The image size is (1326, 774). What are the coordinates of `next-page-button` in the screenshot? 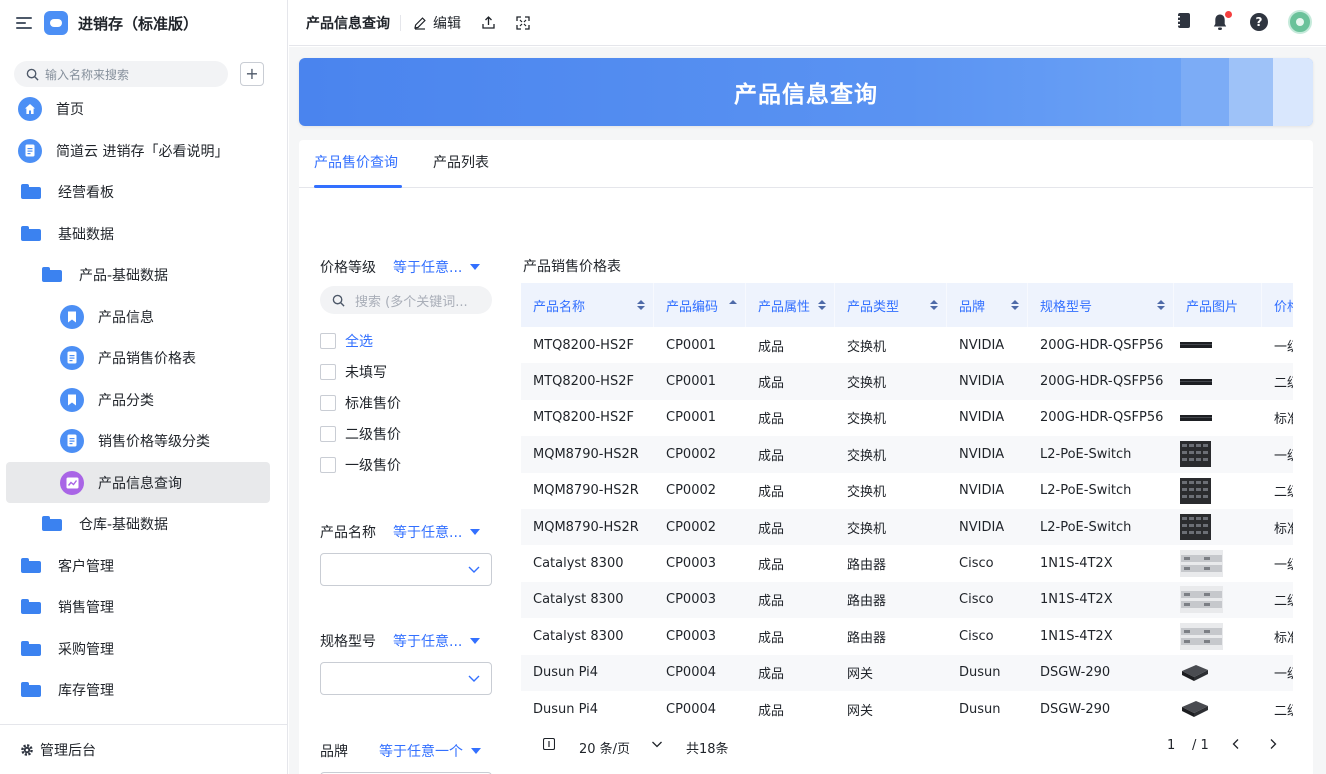 It's located at (1273, 744).